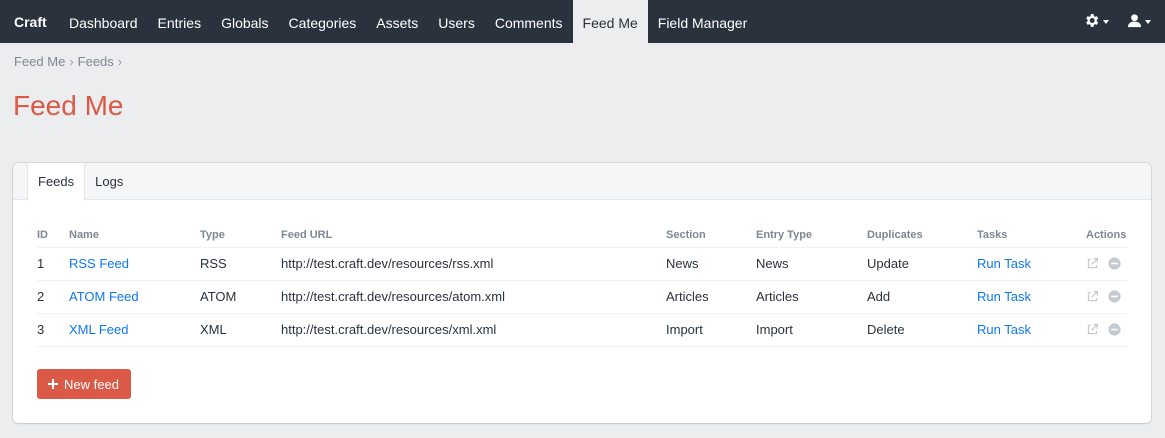 The image size is (1165, 438). What do you see at coordinates (711, 235) in the screenshot?
I see `column-header-section: Section` at bounding box center [711, 235].